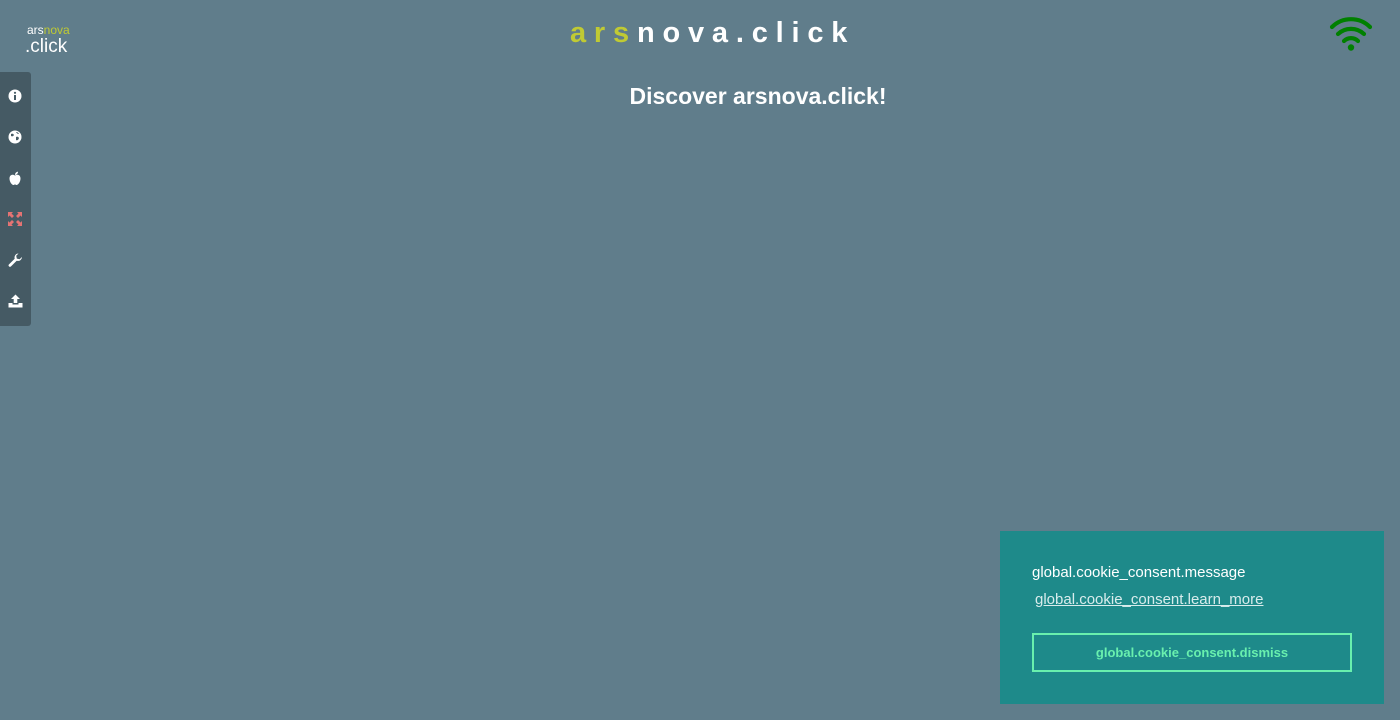 This screenshot has height=720, width=1400. I want to click on cookie-consent-dismiss-button: global.cookie_consent.dismiss, so click(1192, 652).